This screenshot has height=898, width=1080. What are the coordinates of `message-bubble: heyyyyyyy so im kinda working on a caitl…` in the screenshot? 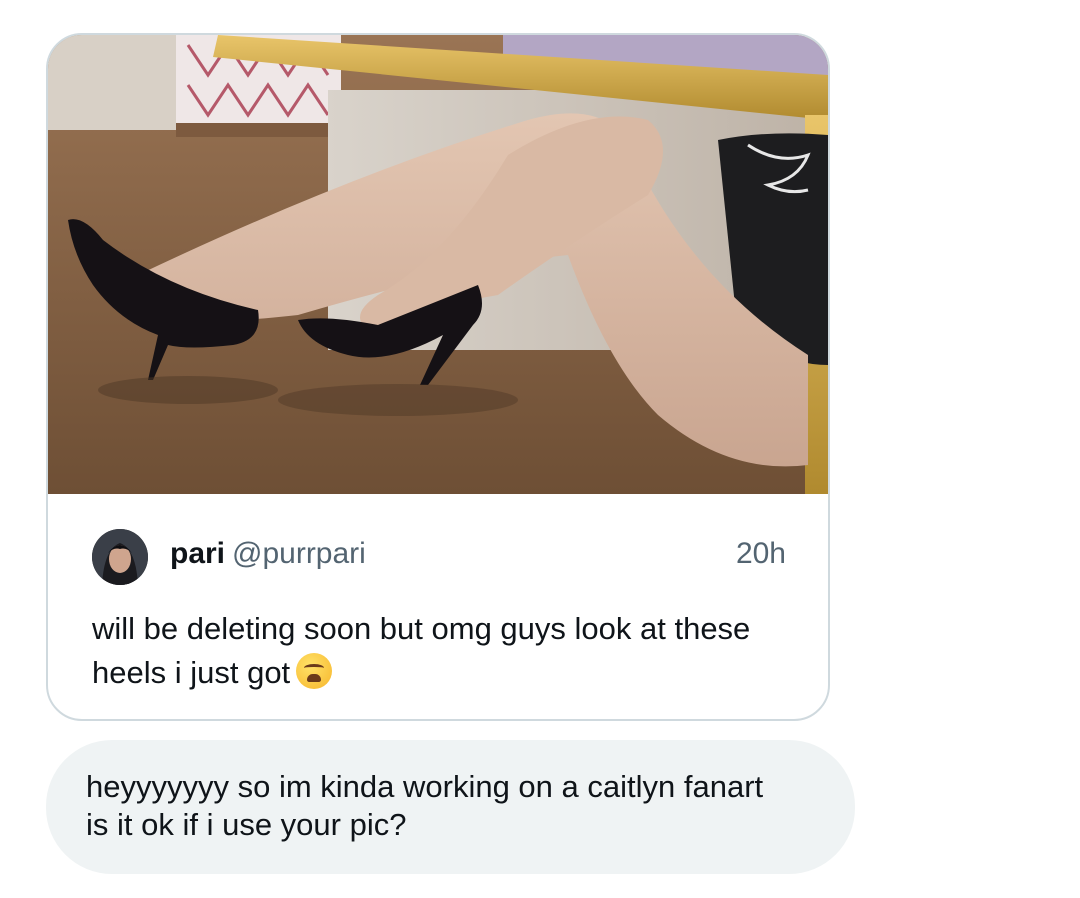 It's located at (450, 807).